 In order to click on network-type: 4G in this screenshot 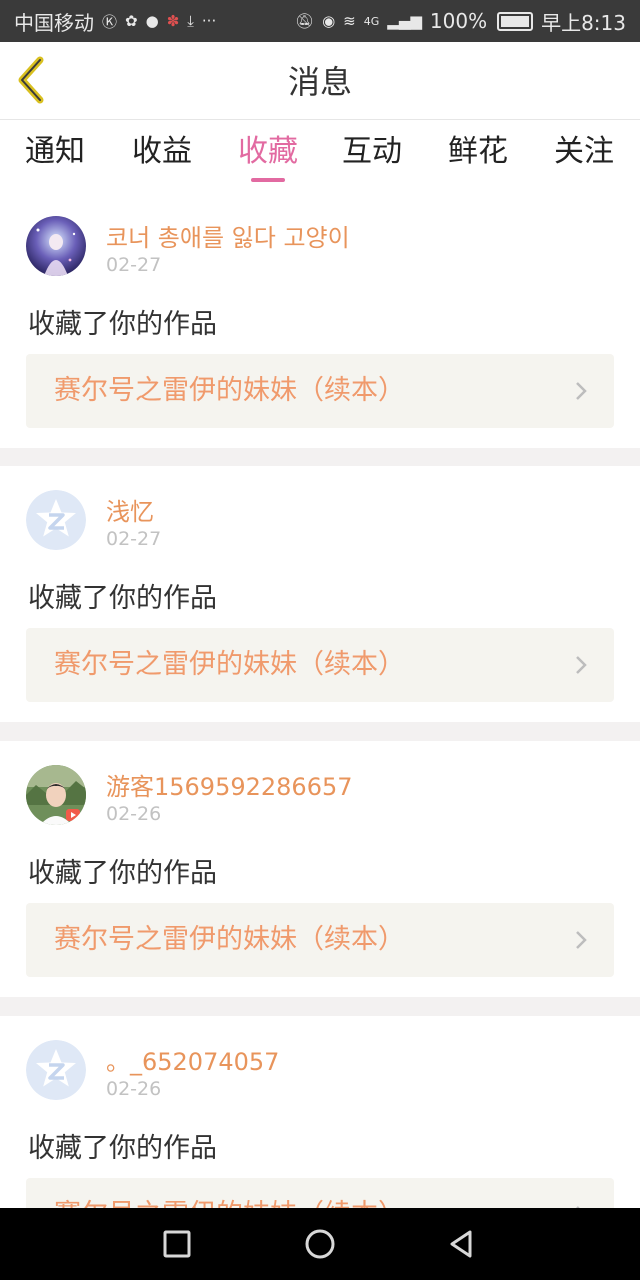, I will do `click(371, 21)`.